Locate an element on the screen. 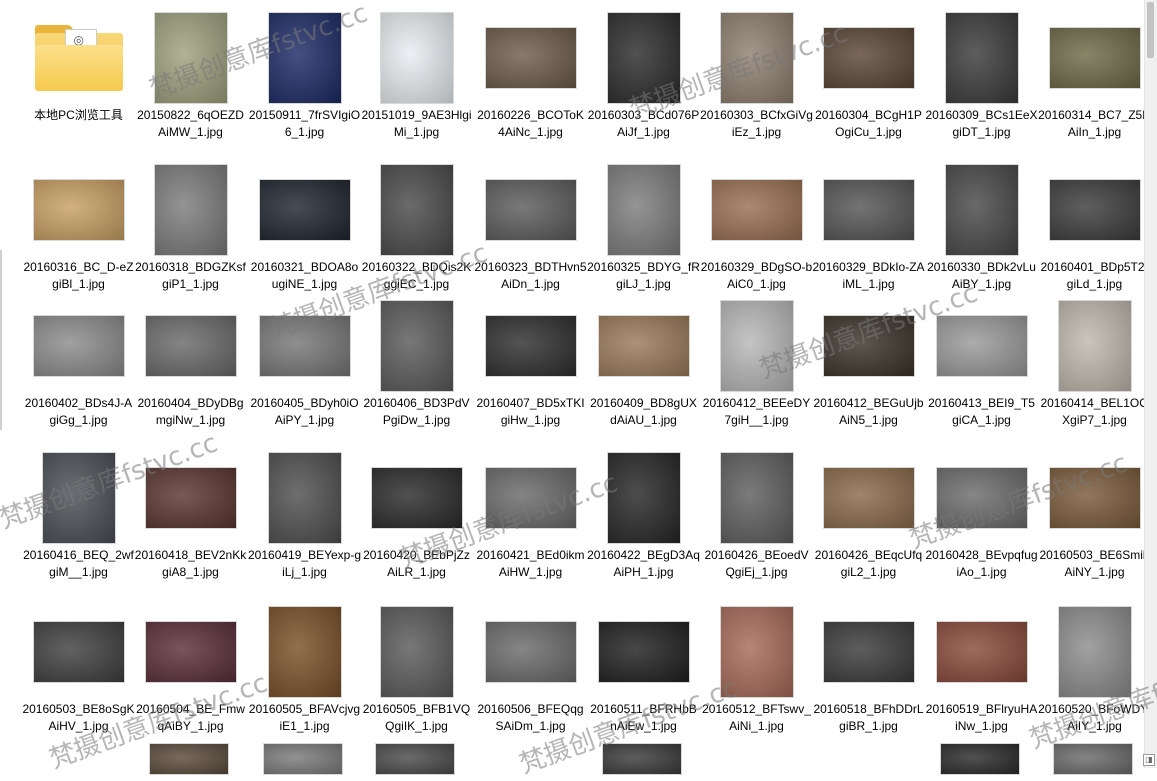 The width and height of the screenshot is (1157, 781). file-name-label: 20160413_BEI9_T5giCA_1.jpg is located at coordinates (981, 411).